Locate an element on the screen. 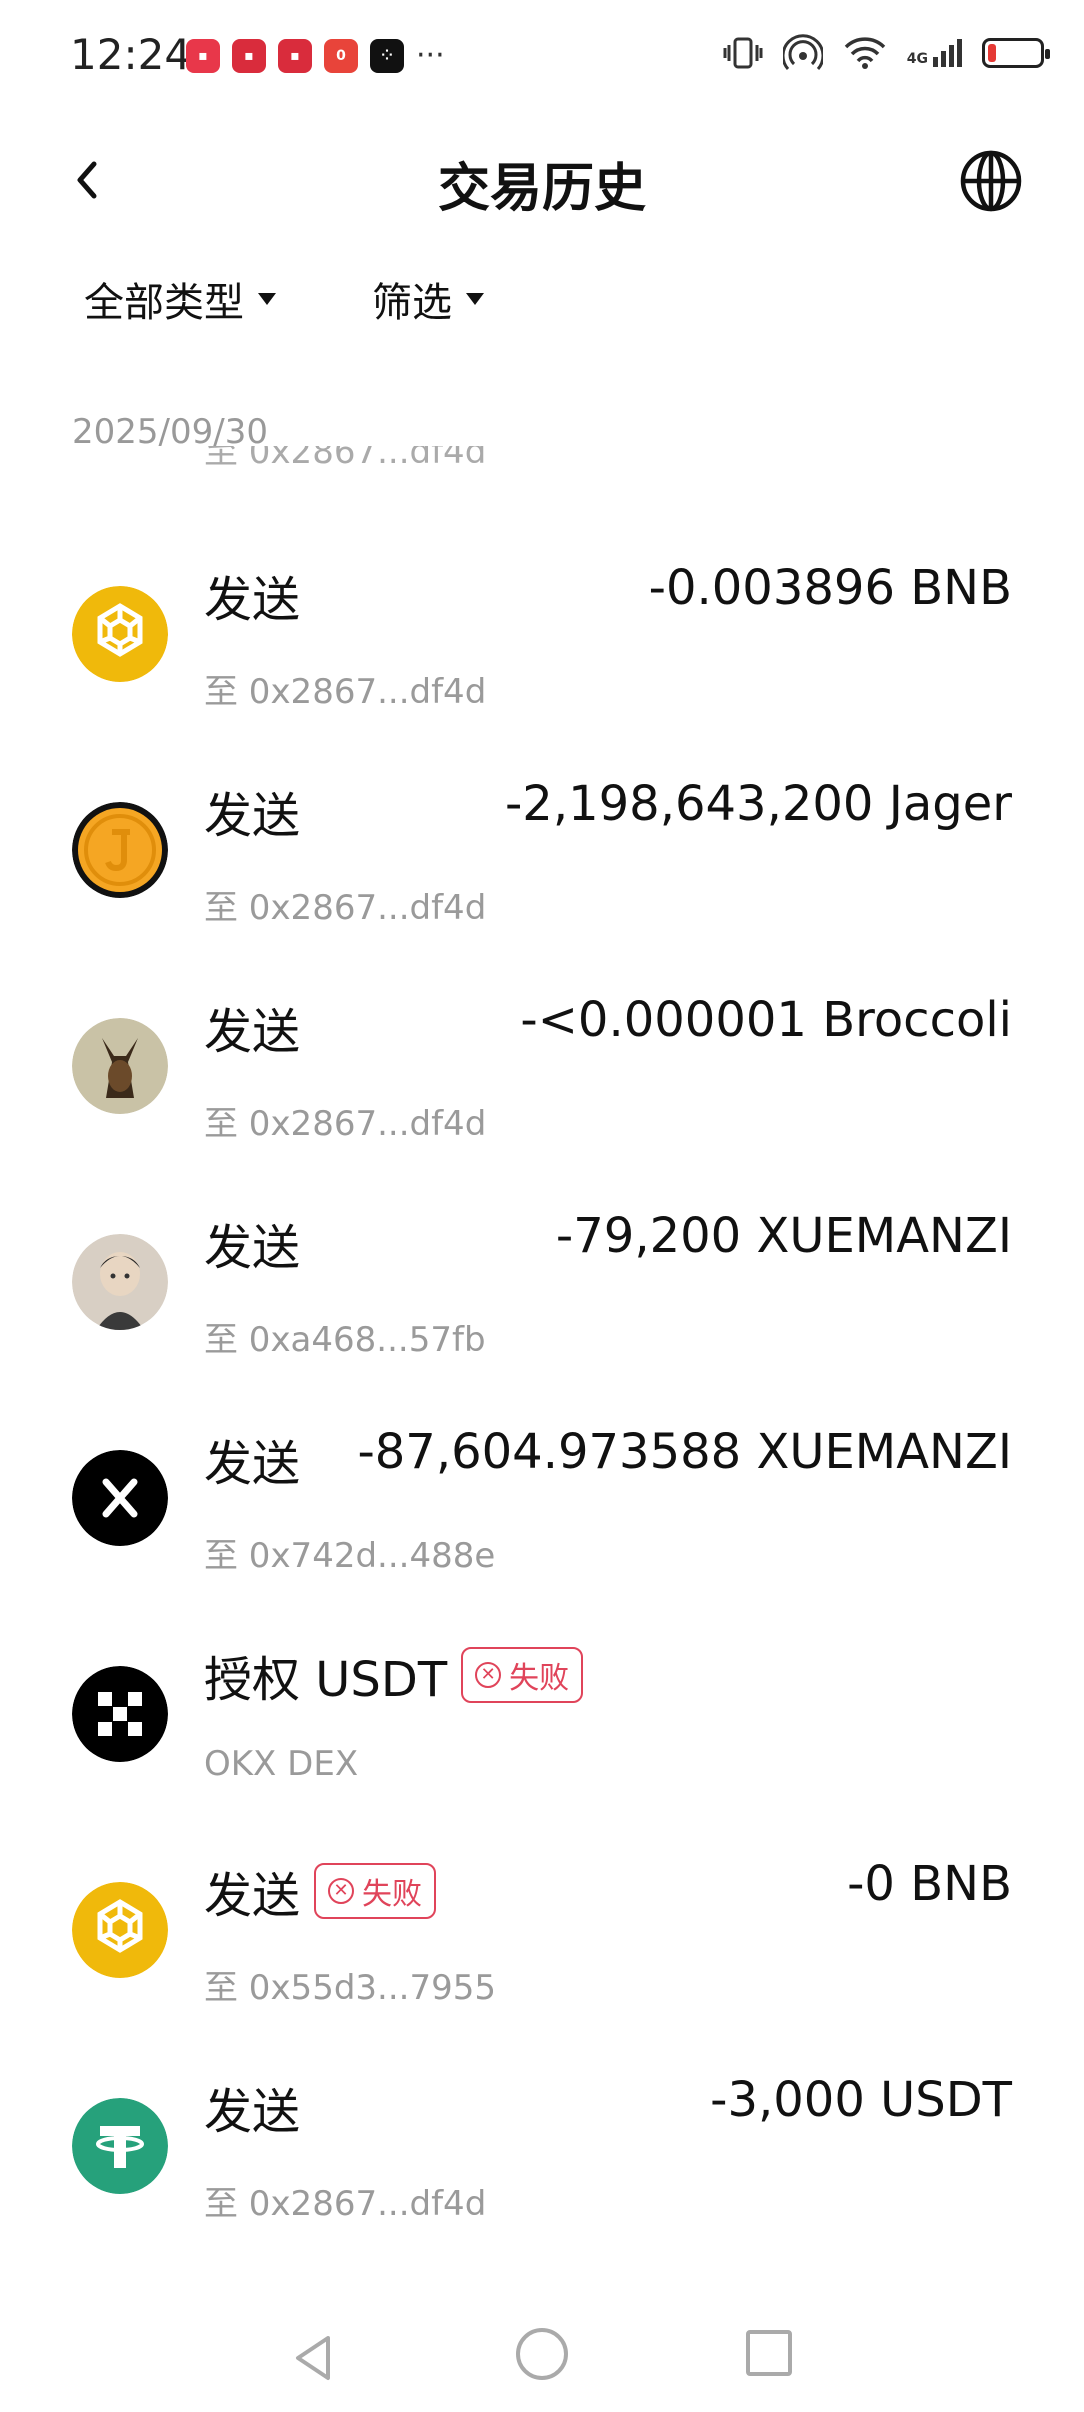 Image resolution: width=1084 pixels, height=2412 pixels. type-filter-dropdown: 全部类型 is located at coordinates (180, 299).